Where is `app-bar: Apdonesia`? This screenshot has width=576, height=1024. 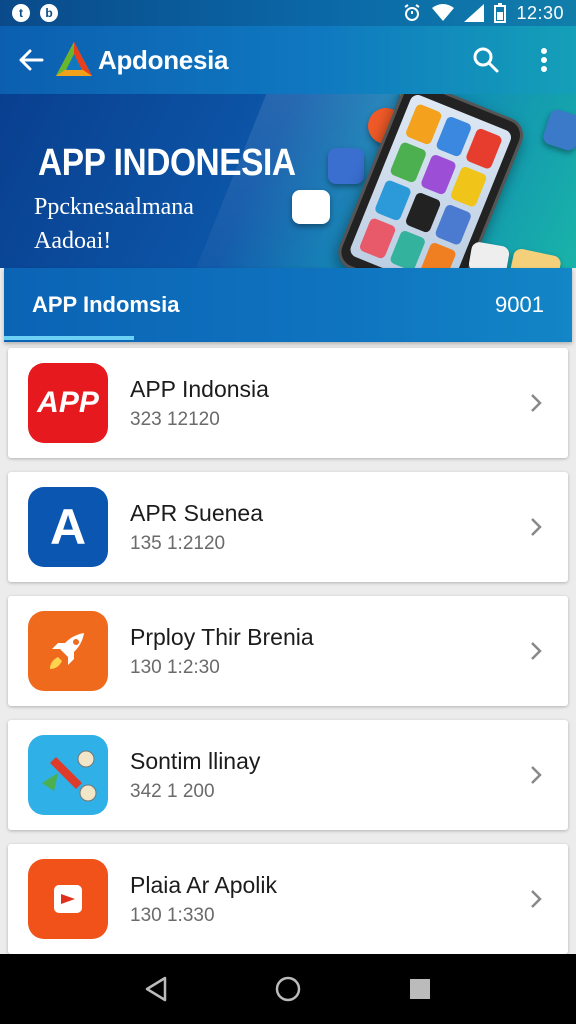
app-bar: Apdonesia is located at coordinates (288, 60).